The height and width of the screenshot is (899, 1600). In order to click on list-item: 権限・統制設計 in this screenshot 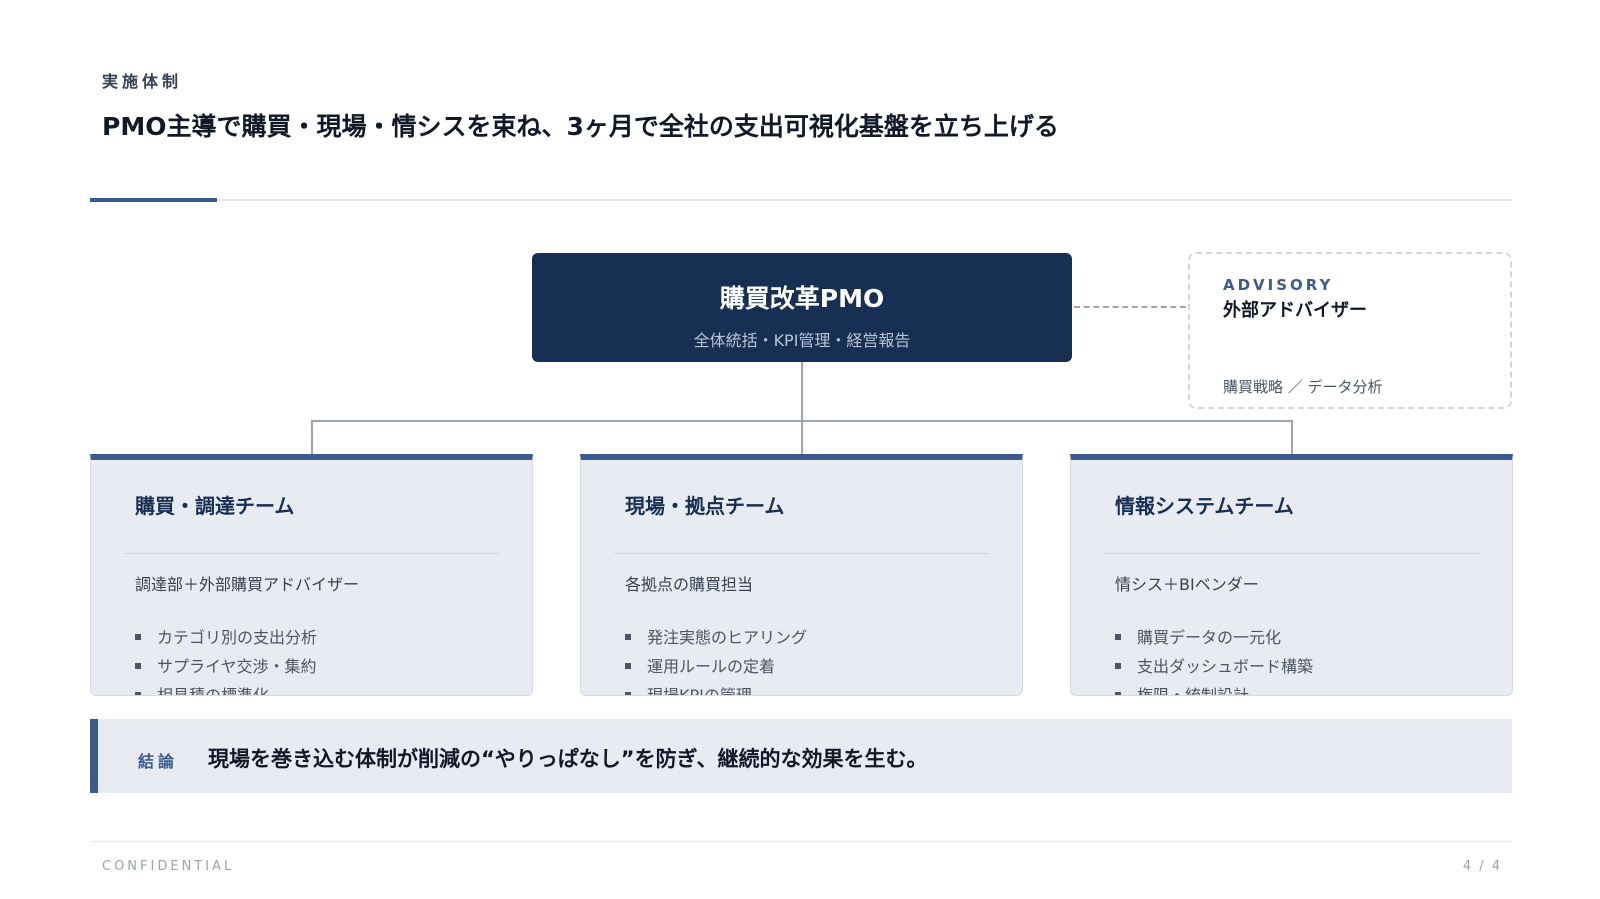, I will do `click(1214, 688)`.